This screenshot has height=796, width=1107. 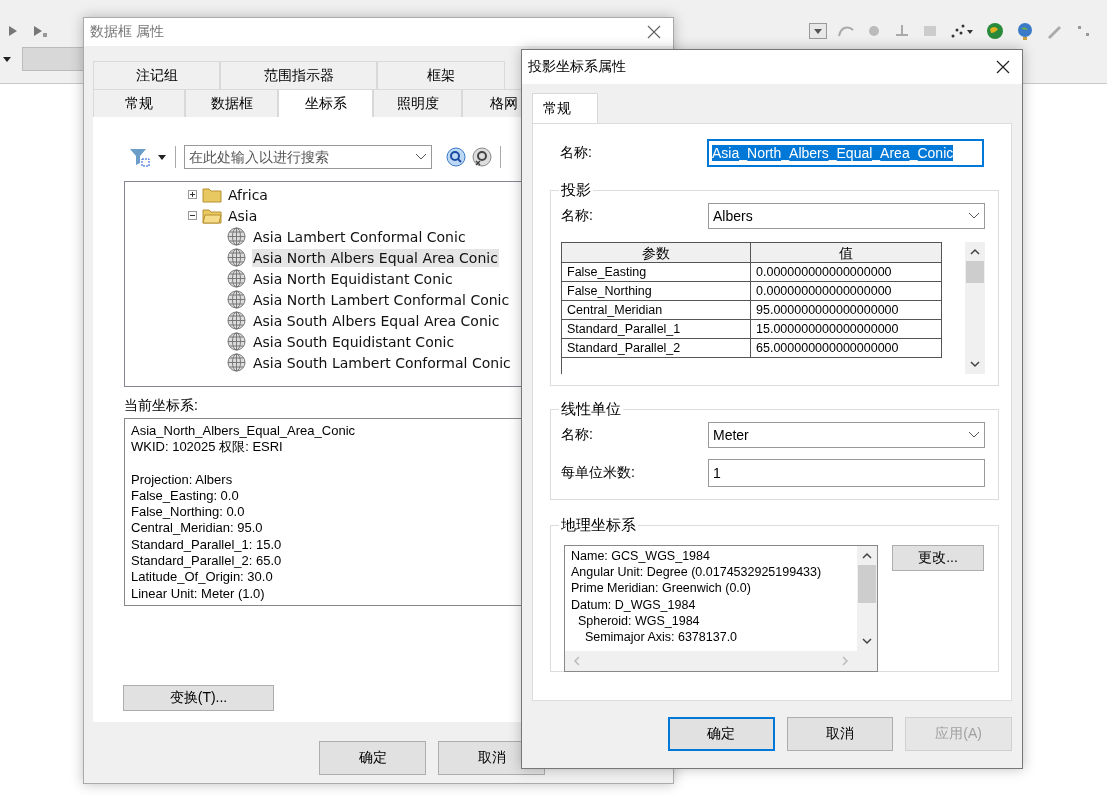 I want to click on tree-item: Asia South Albers Equal Area Conic, so click(x=376, y=320).